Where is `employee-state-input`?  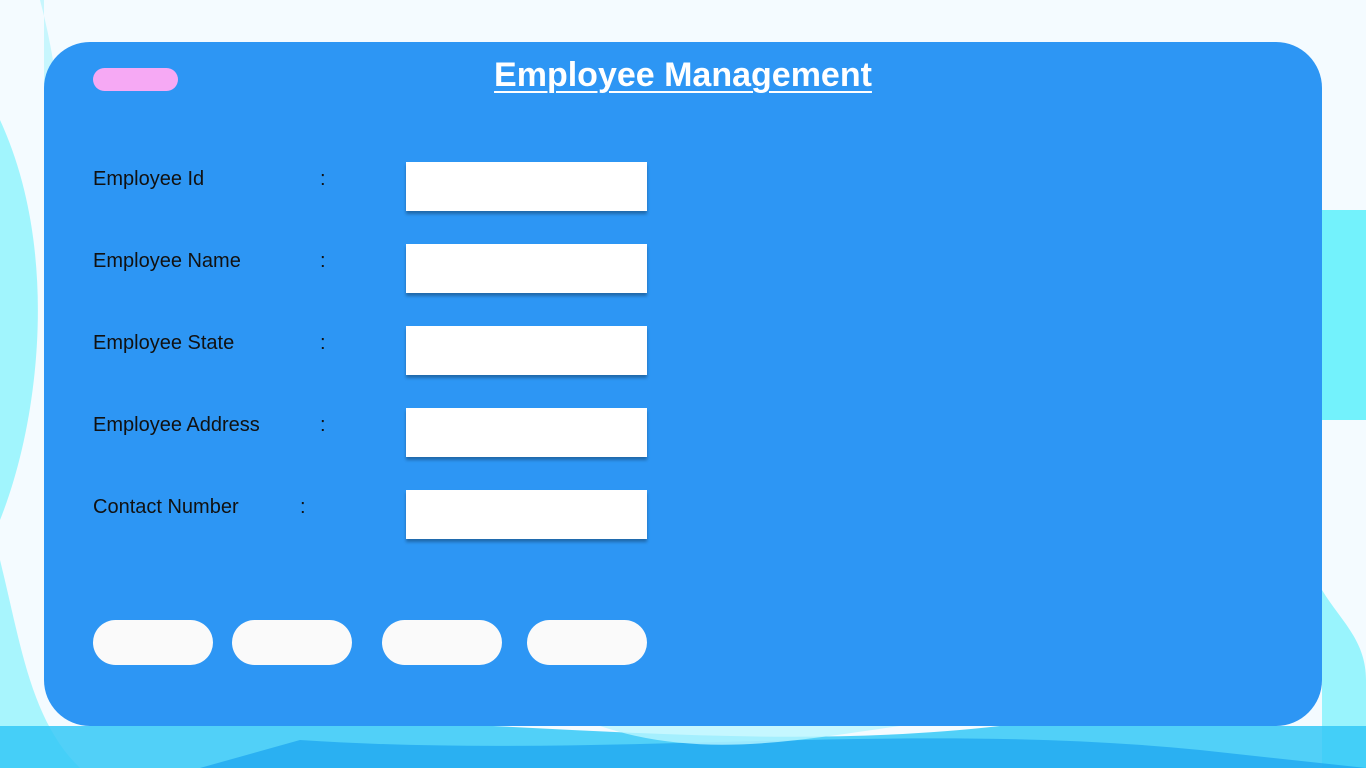 employee-state-input is located at coordinates (526, 350).